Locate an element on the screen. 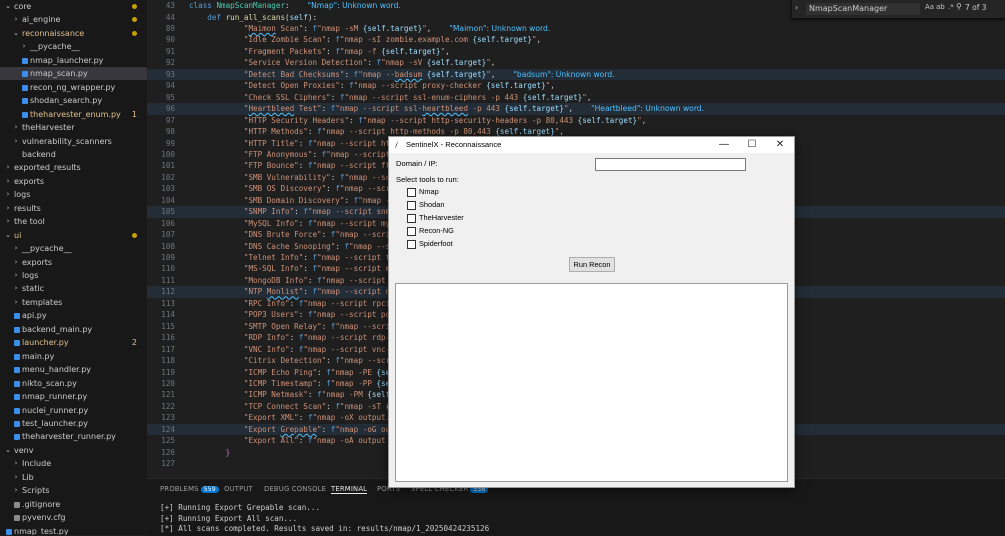 The image size is (1005, 536). file-item: shodan_search.py is located at coordinates (73, 100).